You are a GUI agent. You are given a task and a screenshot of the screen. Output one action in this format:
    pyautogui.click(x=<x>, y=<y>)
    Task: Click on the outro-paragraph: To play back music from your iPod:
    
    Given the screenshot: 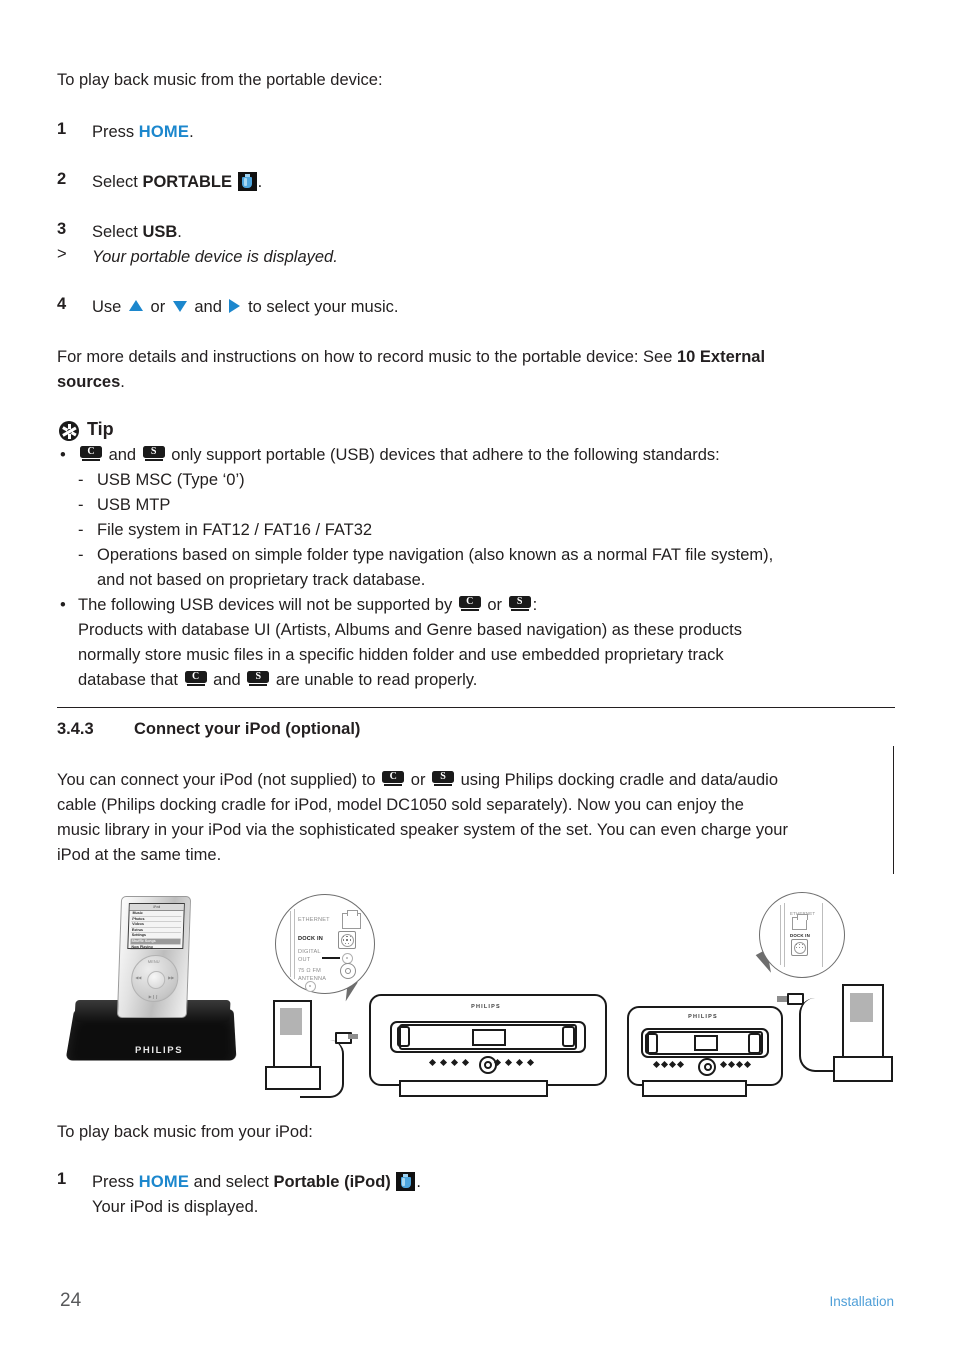 What is the action you would take?
    pyautogui.click(x=185, y=1132)
    